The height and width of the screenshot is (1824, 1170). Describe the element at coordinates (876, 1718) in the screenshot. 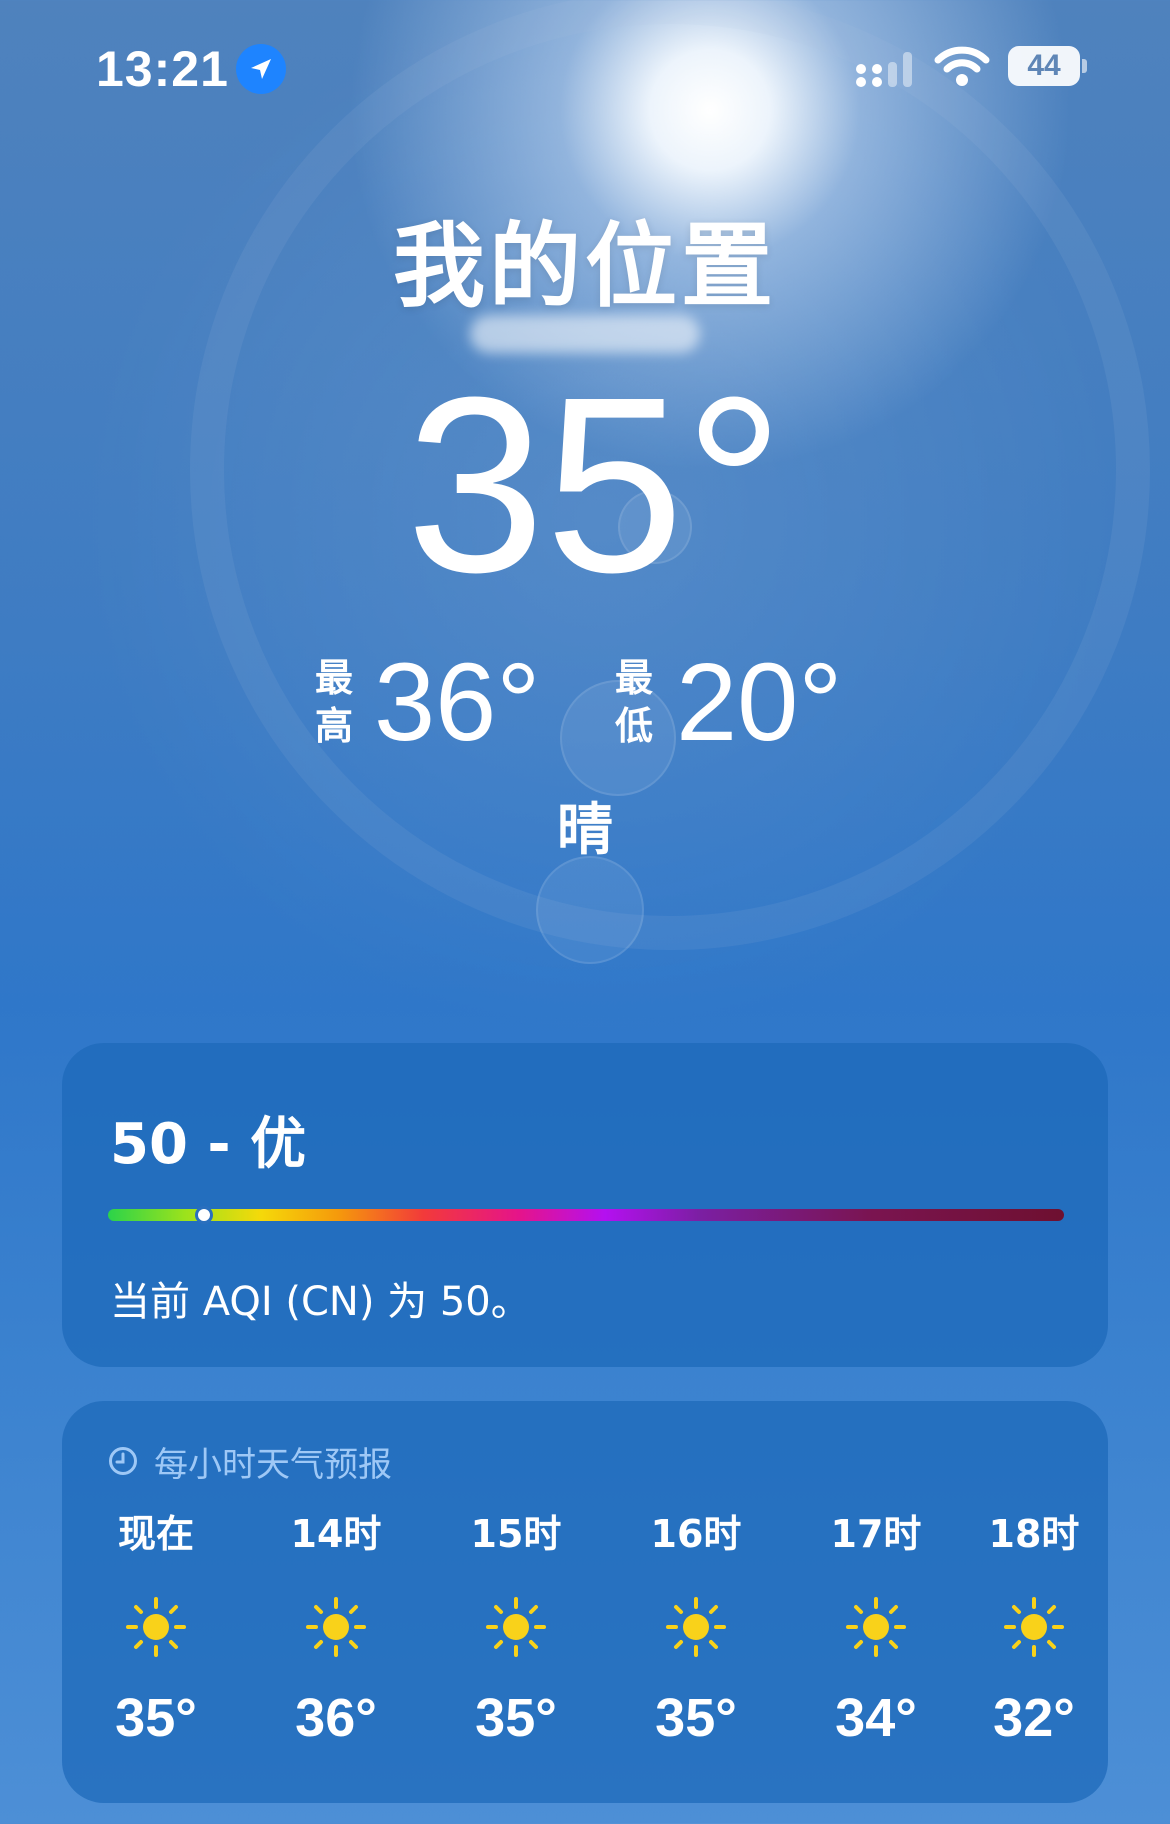

I see `hour-temperature: 34°` at that location.